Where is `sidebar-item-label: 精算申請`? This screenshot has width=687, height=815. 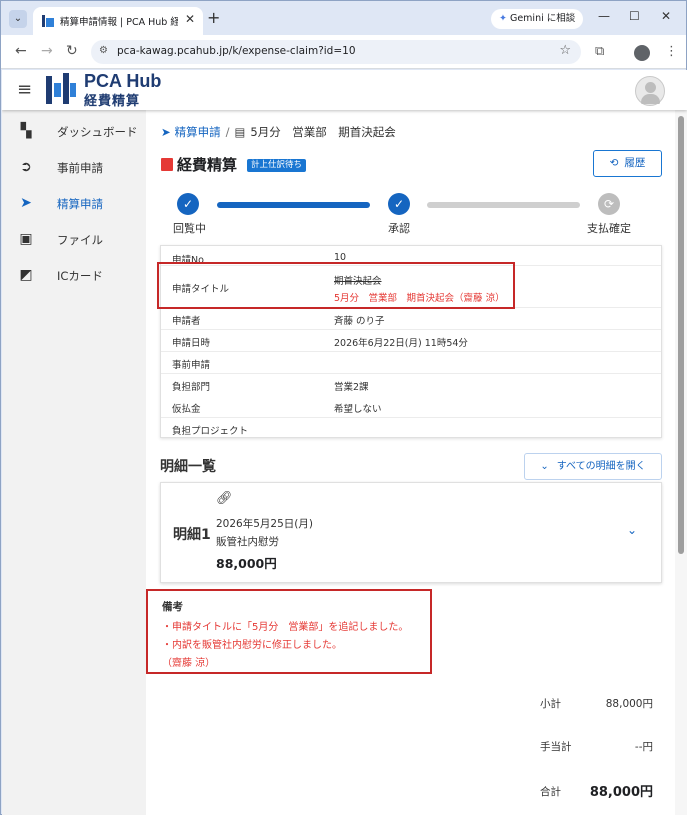
sidebar-item-label: 精算申請 is located at coordinates (80, 204).